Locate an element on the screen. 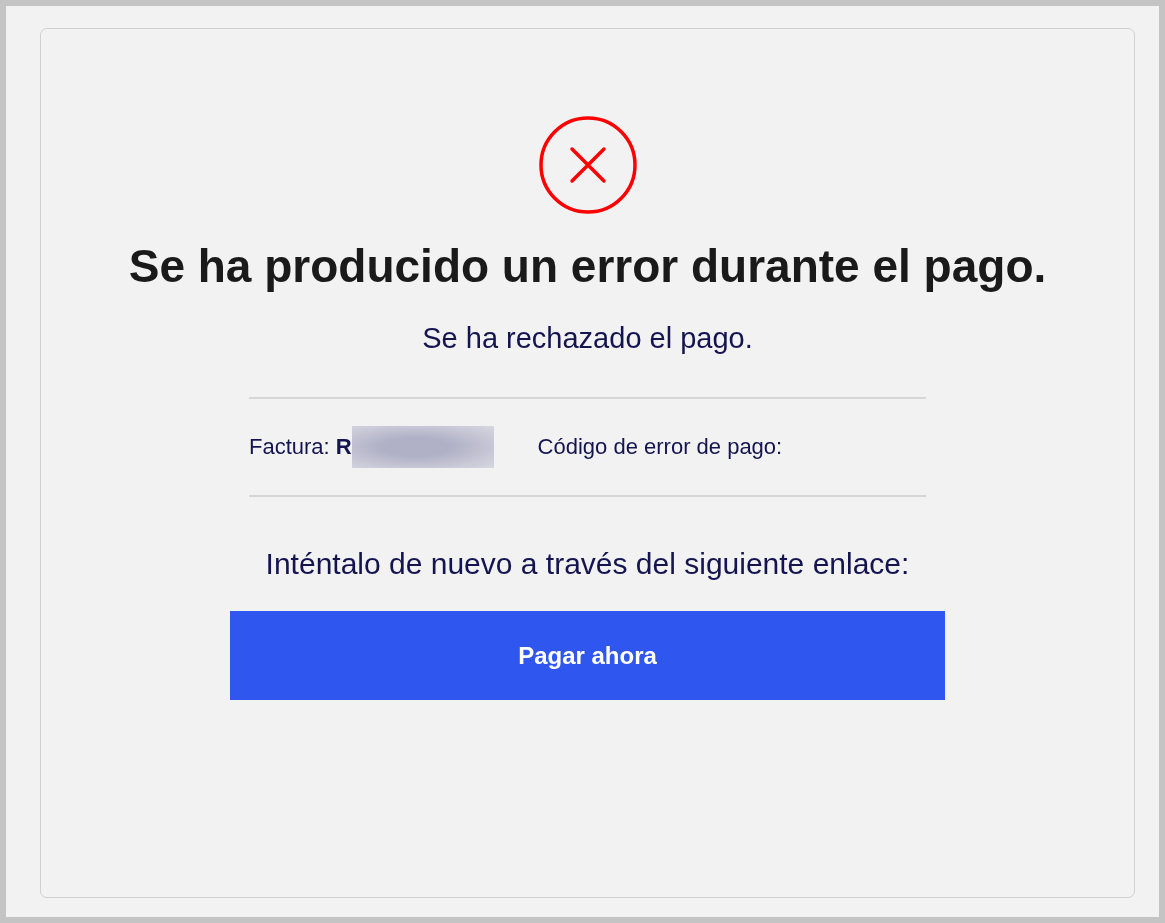  invoice-label: Factura: is located at coordinates (289, 447).